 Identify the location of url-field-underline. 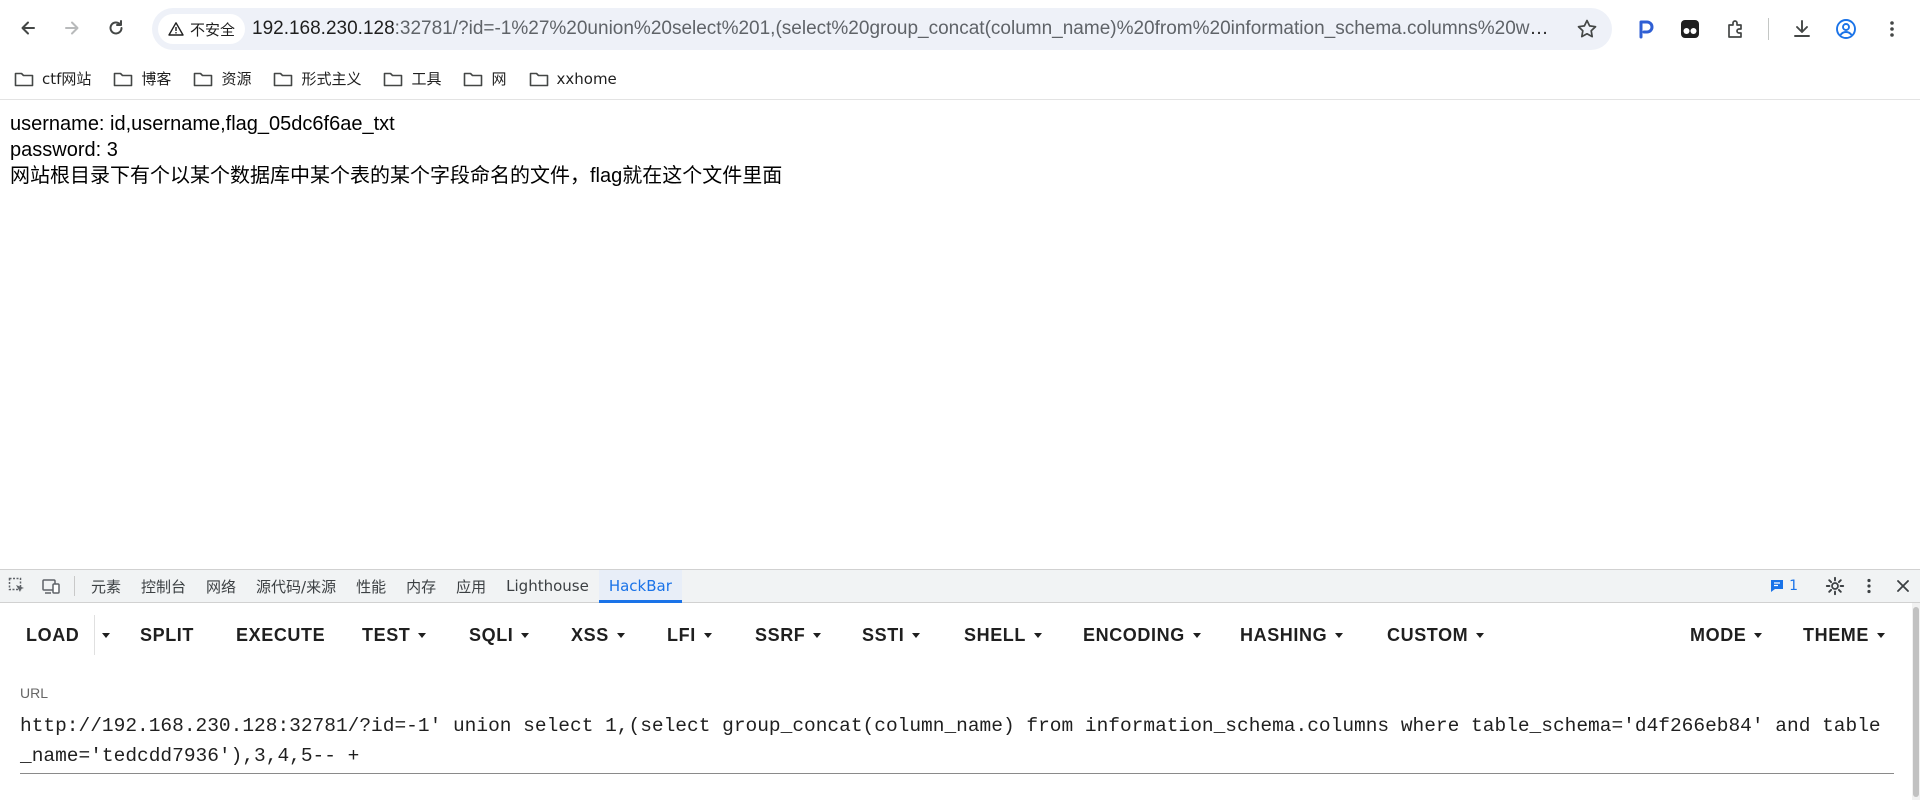
(957, 773).